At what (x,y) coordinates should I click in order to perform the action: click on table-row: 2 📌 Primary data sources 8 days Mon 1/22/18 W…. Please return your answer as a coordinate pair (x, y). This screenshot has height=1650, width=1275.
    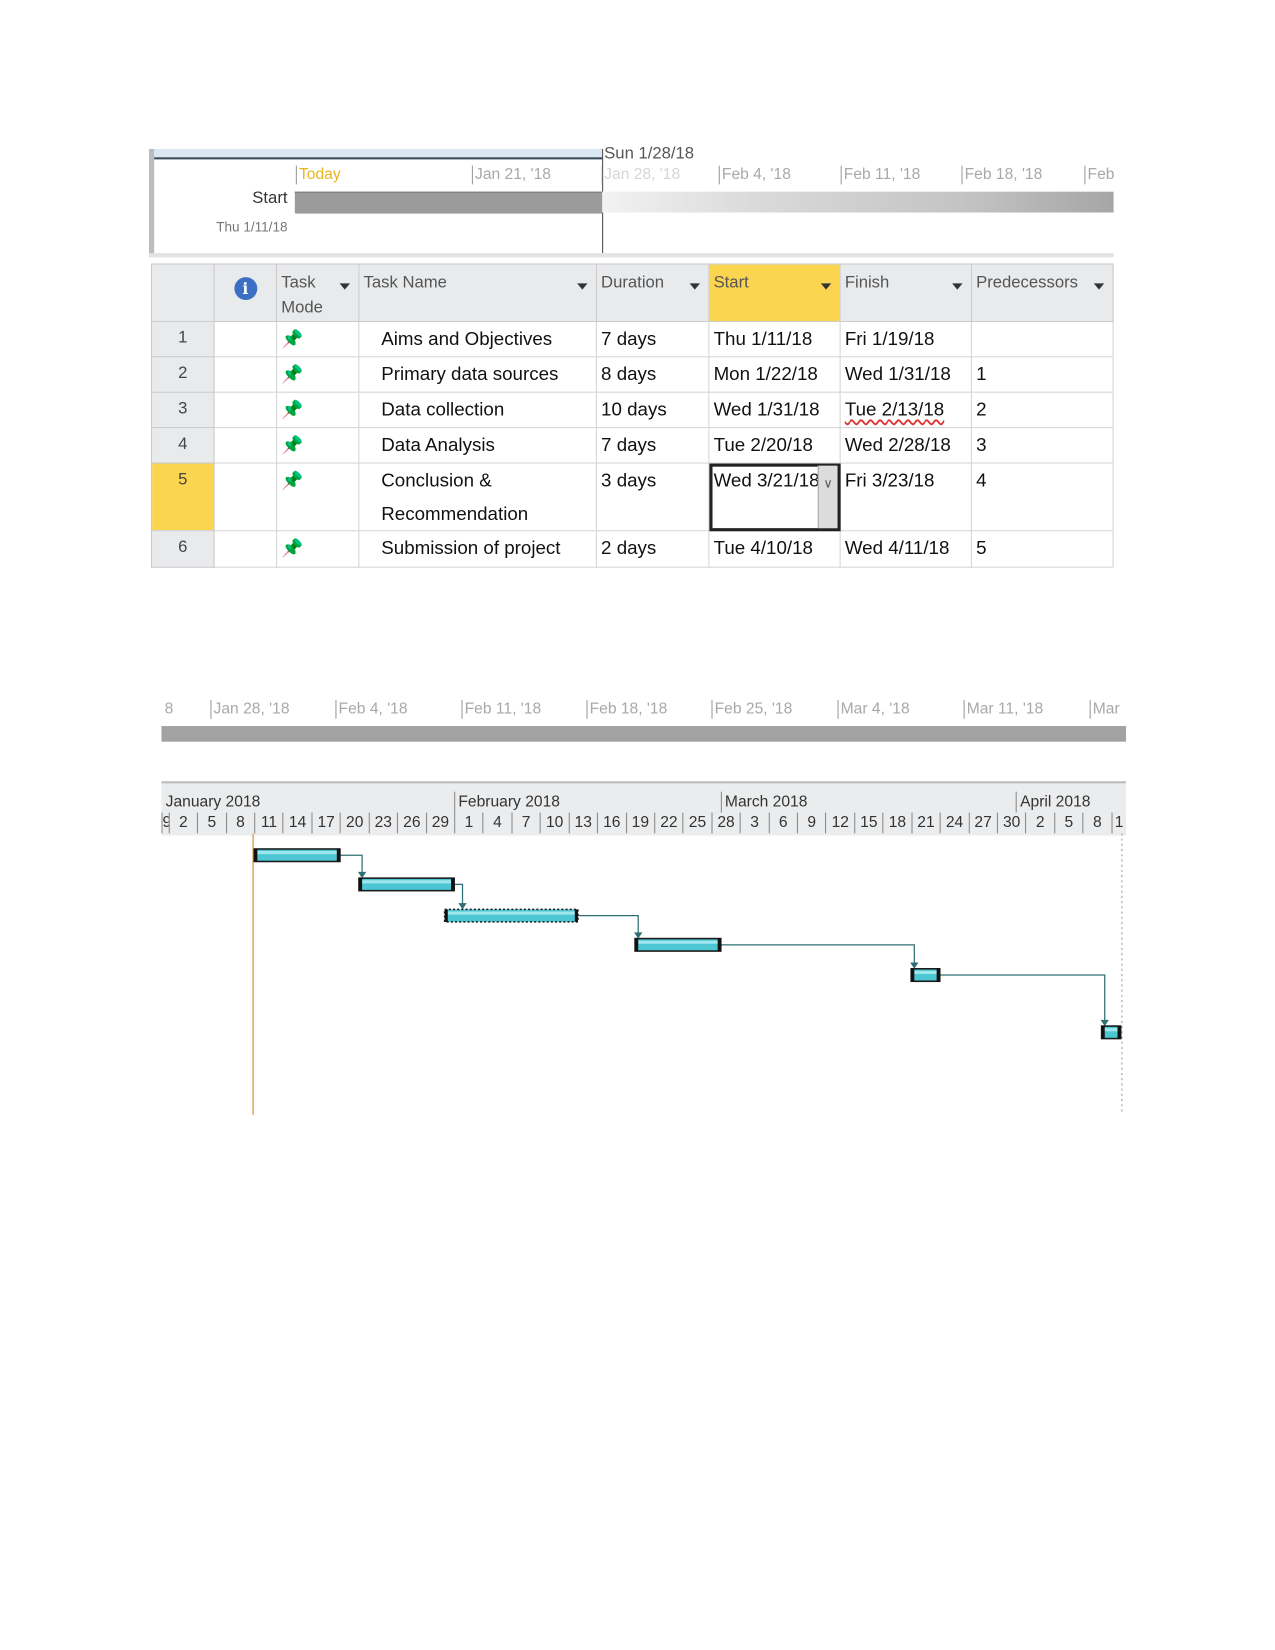
    Looking at the image, I should click on (632, 374).